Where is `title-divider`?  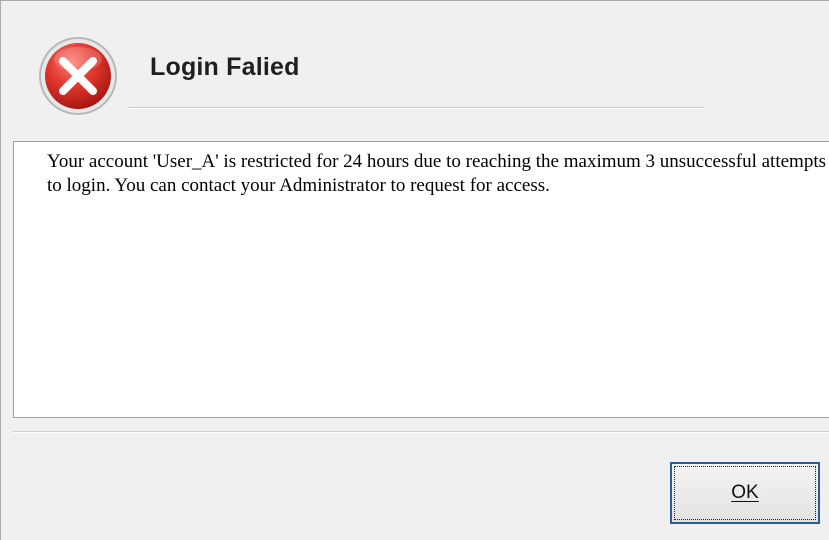 title-divider is located at coordinates (417, 108).